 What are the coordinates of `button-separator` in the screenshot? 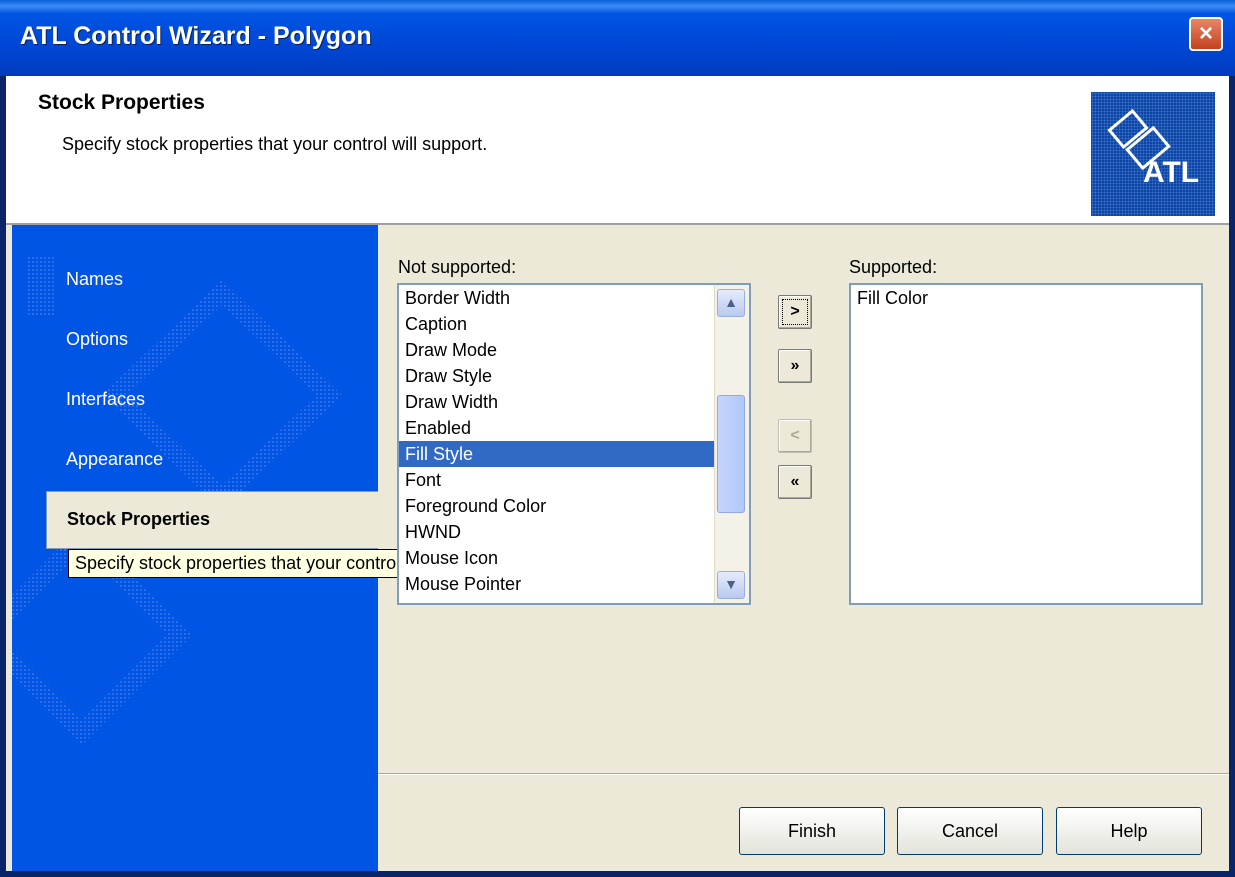 It's located at (803, 774).